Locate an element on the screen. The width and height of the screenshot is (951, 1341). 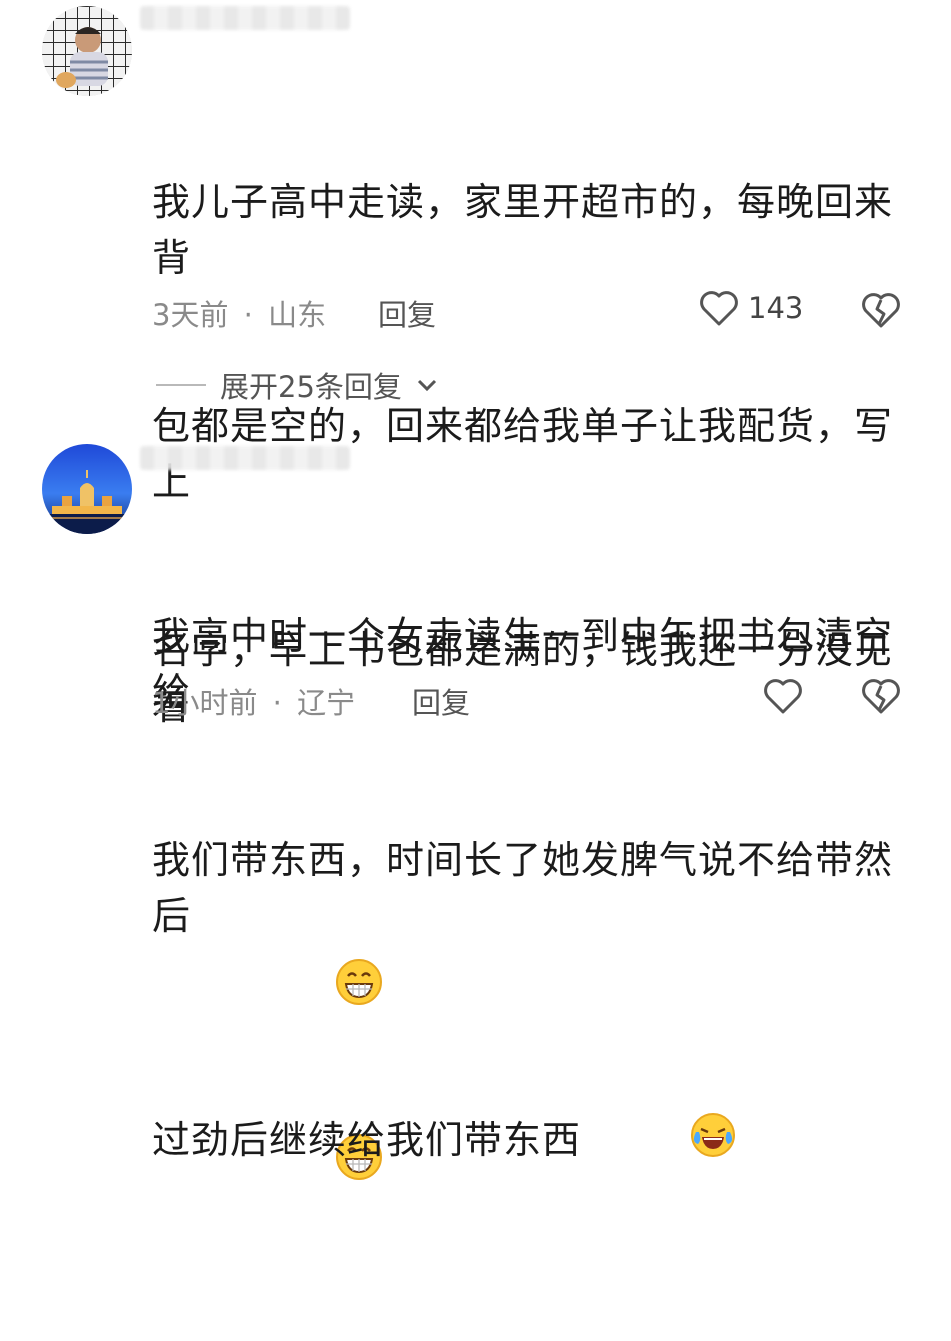
comment-meta: 3天前 · 山东 is located at coordinates (239, 313).